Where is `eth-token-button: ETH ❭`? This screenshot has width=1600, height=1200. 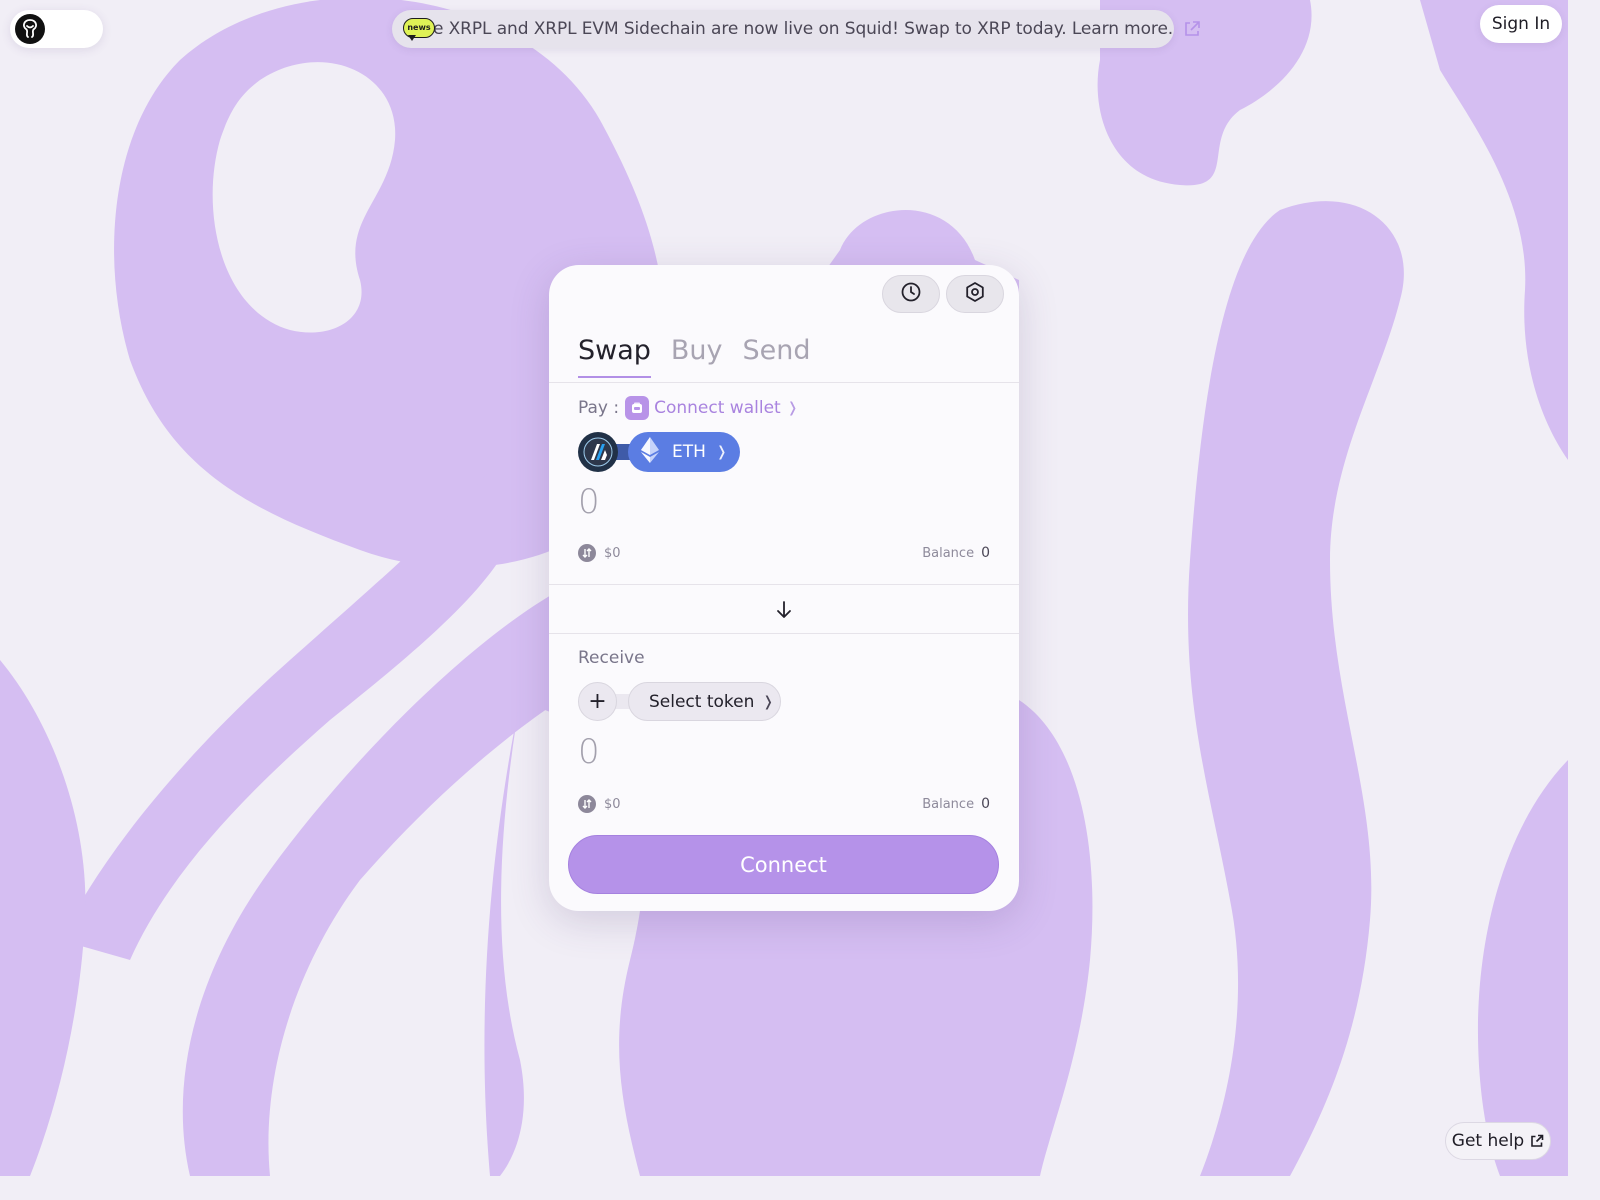 eth-token-button: ETH ❭ is located at coordinates (684, 452).